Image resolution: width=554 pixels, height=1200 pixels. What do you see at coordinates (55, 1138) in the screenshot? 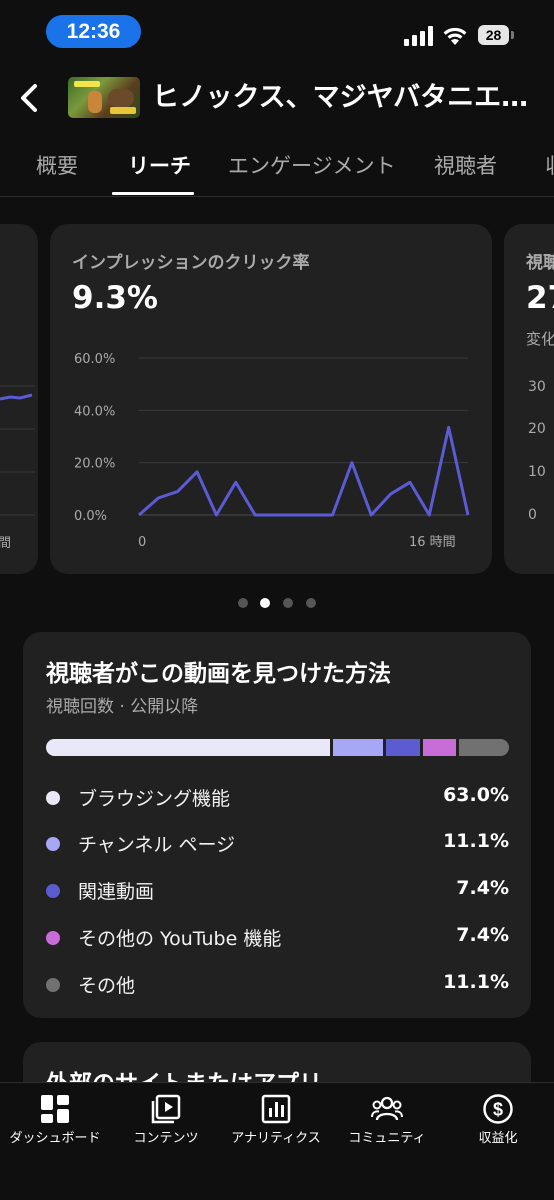
I see `nav-dashboard-label: ダッシュボード` at bounding box center [55, 1138].